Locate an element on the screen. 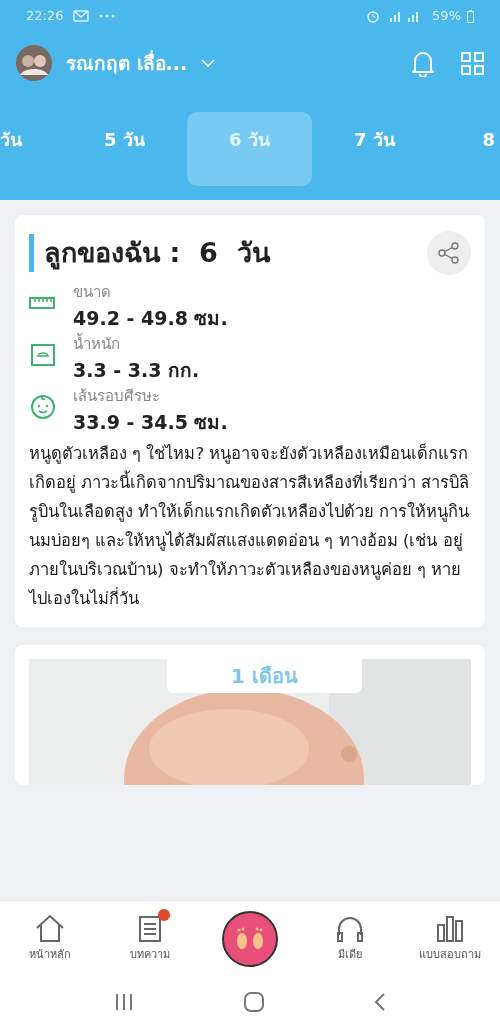 The width and height of the screenshot is (500, 1028). nav-item: หน้าหลัก is located at coordinates (50, 938).